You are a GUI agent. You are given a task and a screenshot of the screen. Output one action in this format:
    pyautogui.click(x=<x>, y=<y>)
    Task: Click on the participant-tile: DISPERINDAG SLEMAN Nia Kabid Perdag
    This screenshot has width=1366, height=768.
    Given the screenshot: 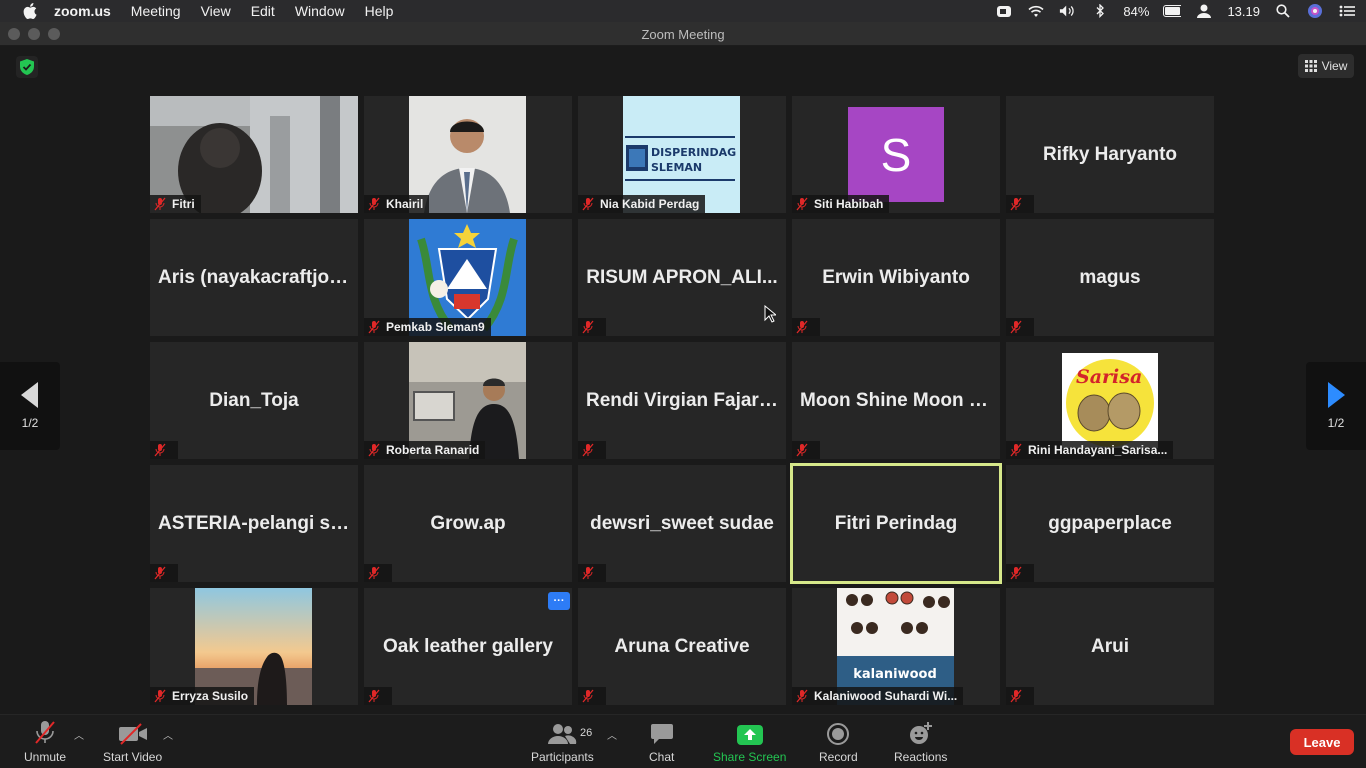 What is the action you would take?
    pyautogui.click(x=682, y=154)
    